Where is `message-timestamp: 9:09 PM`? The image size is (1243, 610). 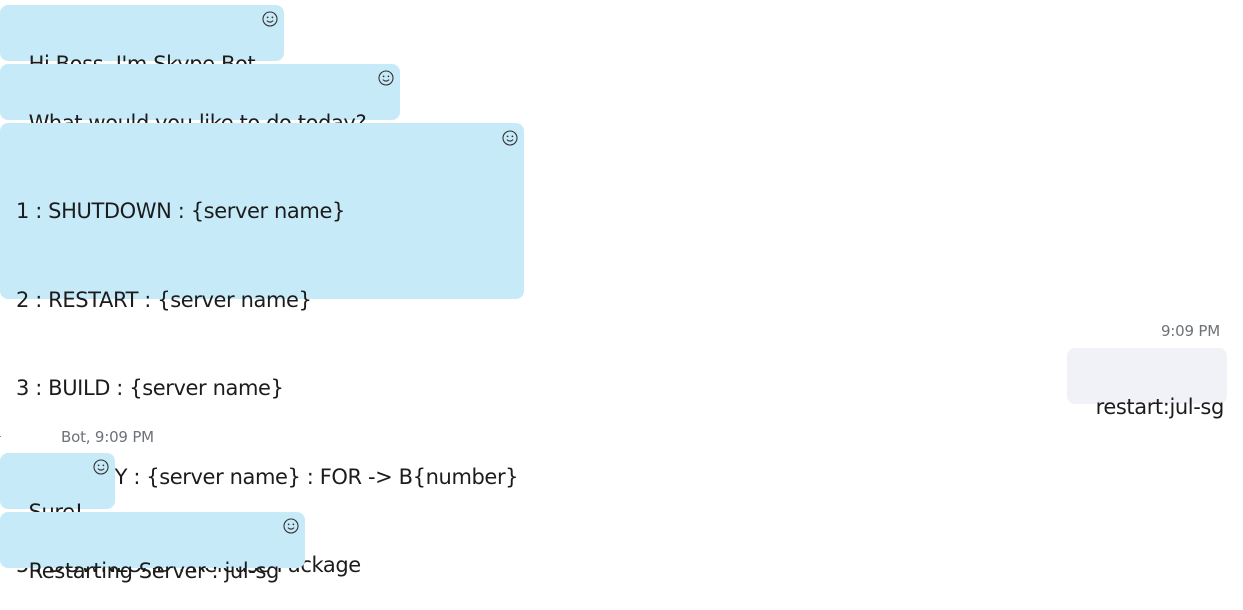 message-timestamp: 9:09 PM is located at coordinates (1190, 331).